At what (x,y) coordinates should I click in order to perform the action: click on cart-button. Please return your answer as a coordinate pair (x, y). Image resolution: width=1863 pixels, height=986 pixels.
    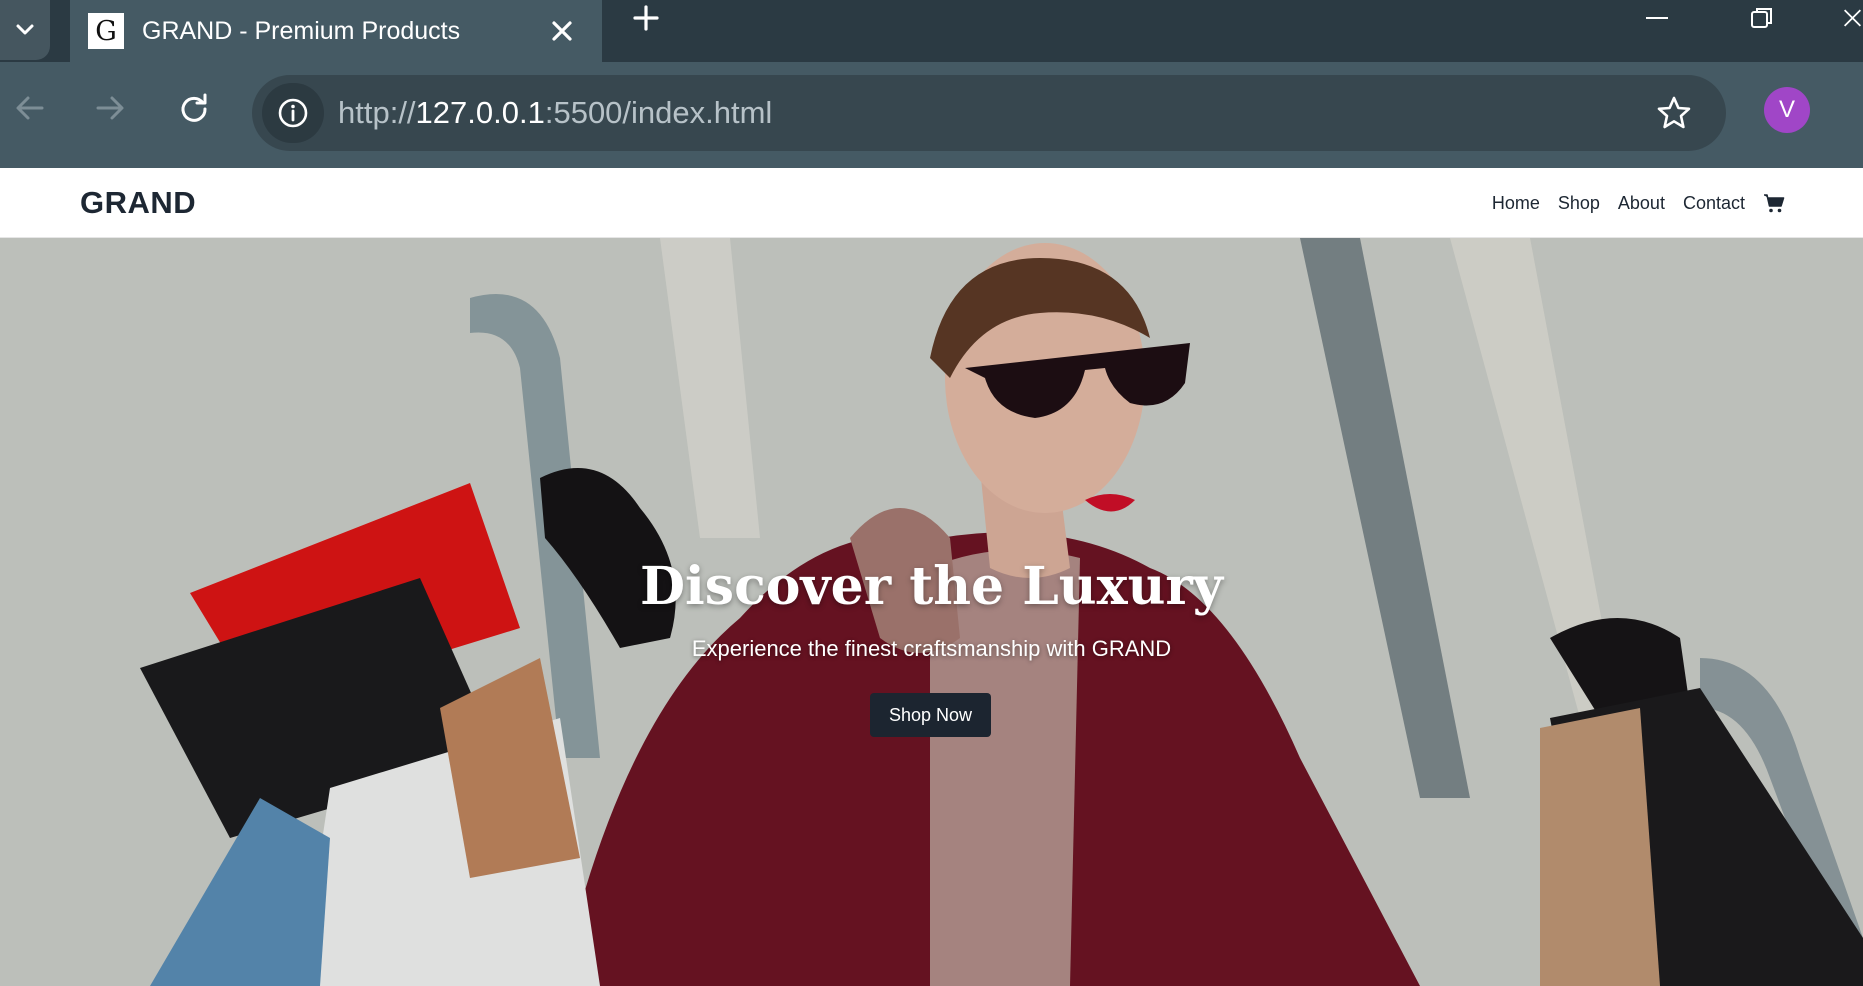
    Looking at the image, I should click on (1774, 203).